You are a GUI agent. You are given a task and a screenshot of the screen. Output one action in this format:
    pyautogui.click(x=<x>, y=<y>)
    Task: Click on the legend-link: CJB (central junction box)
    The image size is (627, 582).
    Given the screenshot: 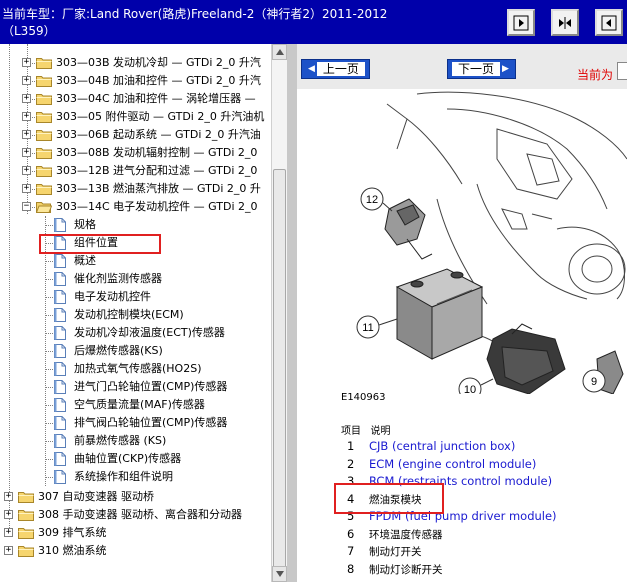 What is the action you would take?
    pyautogui.click(x=442, y=446)
    